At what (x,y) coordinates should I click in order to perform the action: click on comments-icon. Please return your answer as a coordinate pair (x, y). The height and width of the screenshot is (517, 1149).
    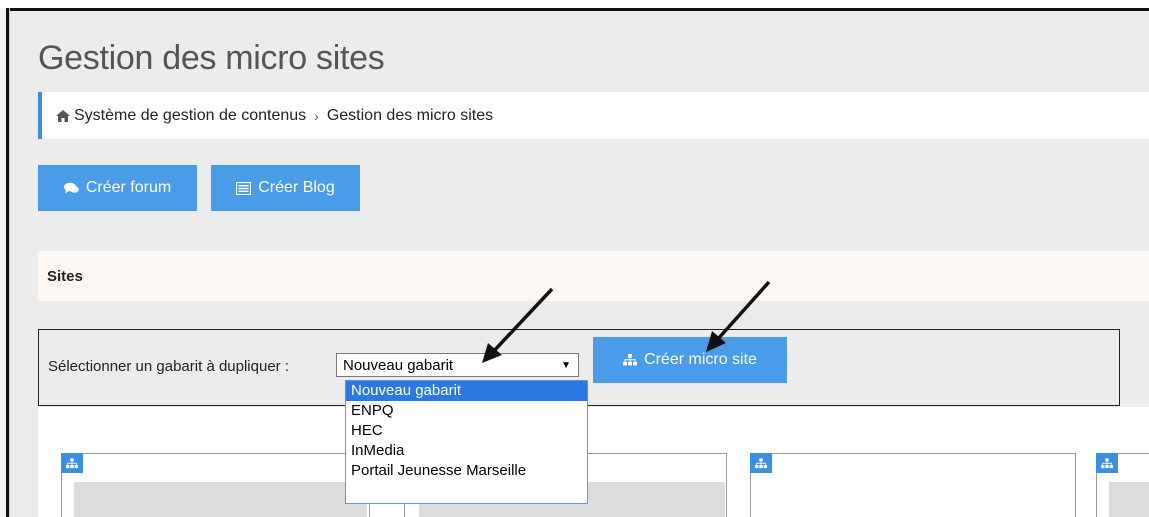
    Looking at the image, I should click on (71, 188).